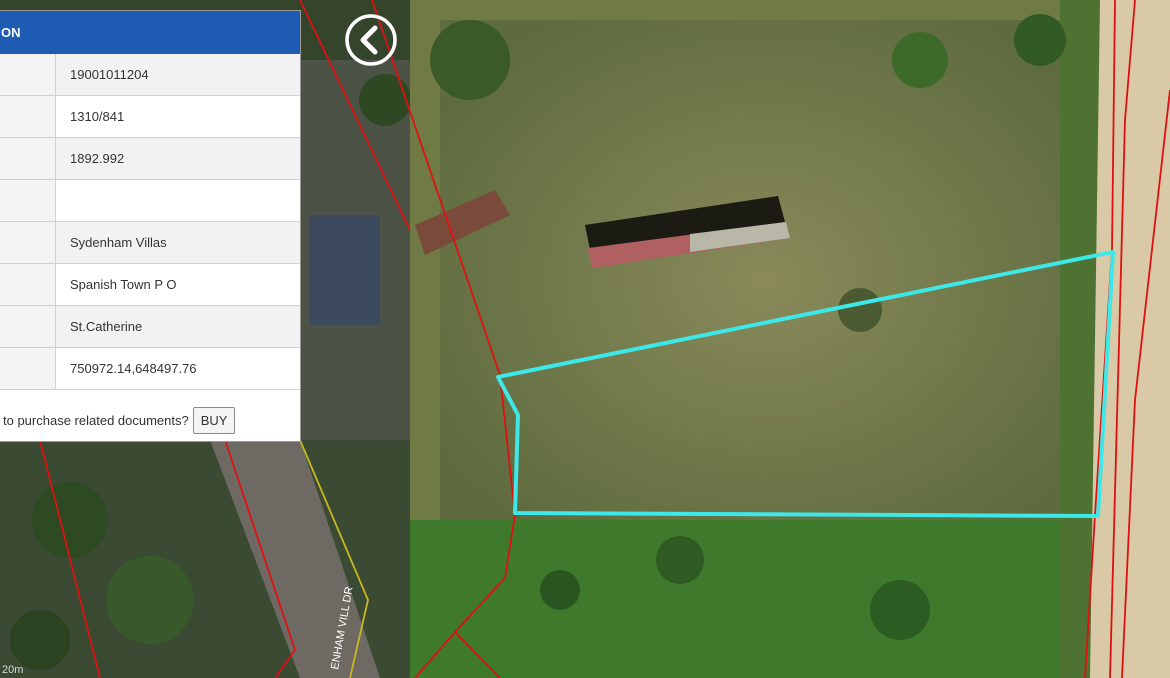  What do you see at coordinates (177, 158) in the screenshot?
I see `attribute-value: 1892.992` at bounding box center [177, 158].